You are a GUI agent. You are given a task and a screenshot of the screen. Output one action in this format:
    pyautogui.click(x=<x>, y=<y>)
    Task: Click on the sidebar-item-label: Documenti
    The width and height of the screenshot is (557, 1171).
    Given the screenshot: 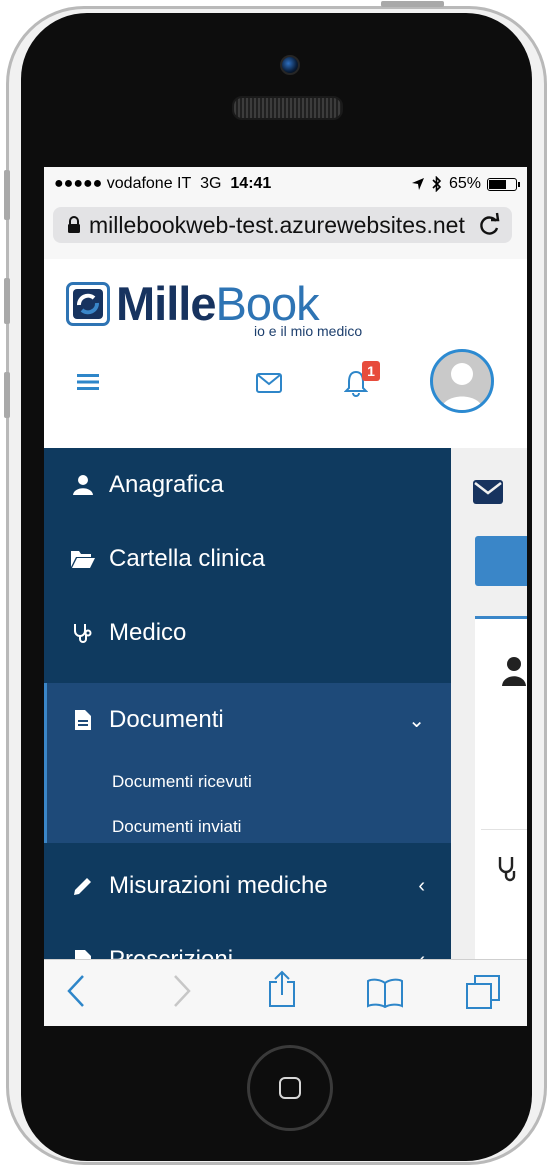 What is the action you would take?
    pyautogui.click(x=166, y=719)
    